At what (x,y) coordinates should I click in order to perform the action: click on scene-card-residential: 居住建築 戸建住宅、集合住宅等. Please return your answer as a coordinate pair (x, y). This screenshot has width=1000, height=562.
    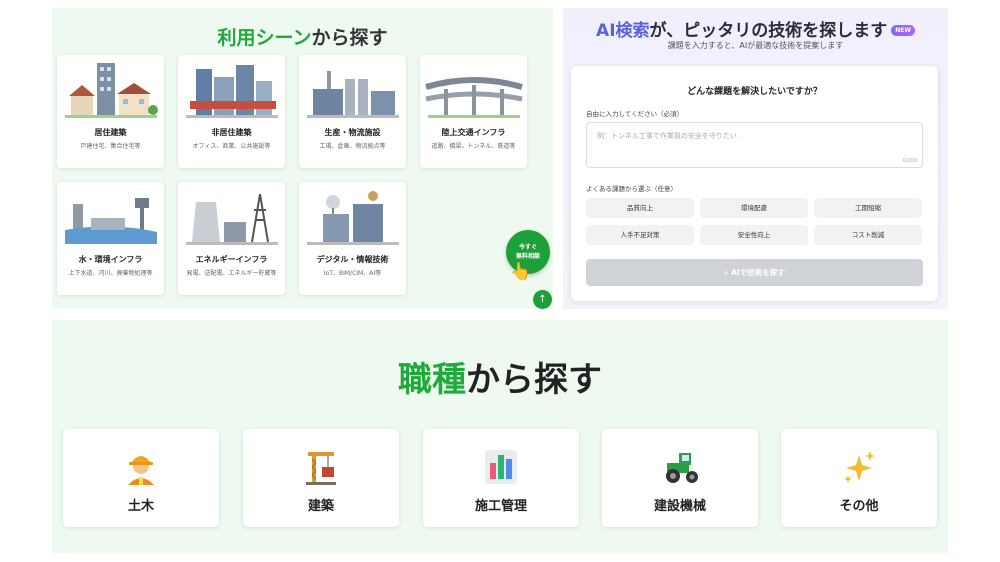
    Looking at the image, I should click on (110, 111).